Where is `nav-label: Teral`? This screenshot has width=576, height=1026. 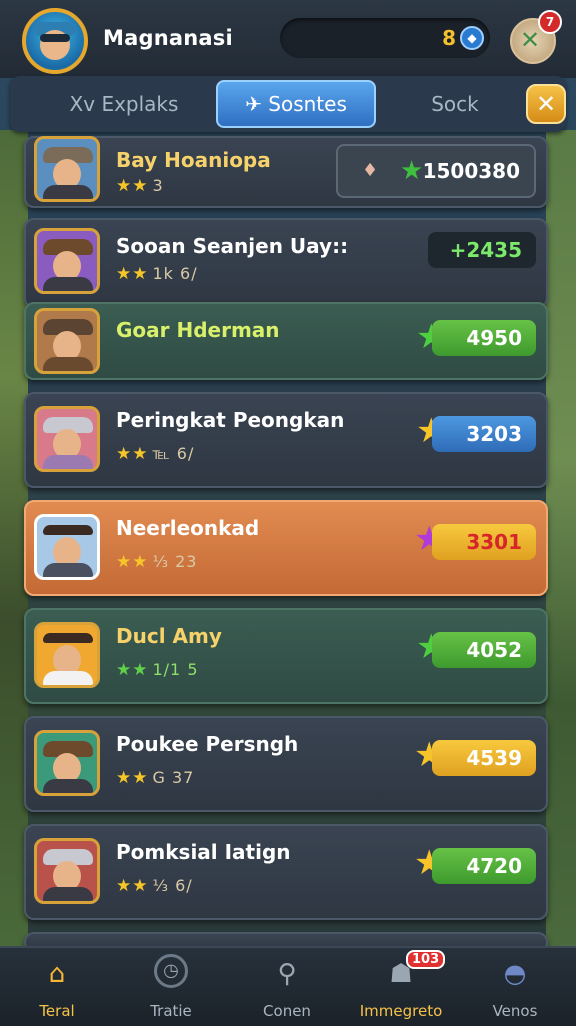 nav-label: Teral is located at coordinates (57, 1011).